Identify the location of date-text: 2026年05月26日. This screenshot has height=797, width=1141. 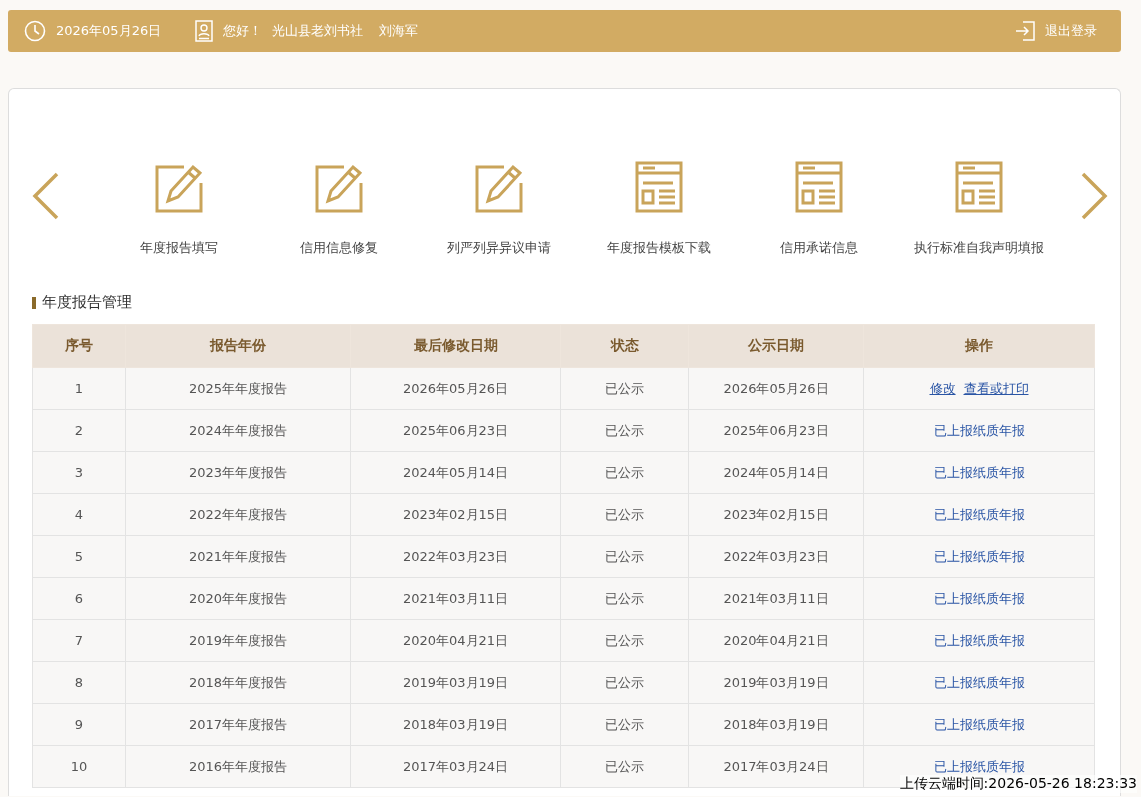
(109, 31).